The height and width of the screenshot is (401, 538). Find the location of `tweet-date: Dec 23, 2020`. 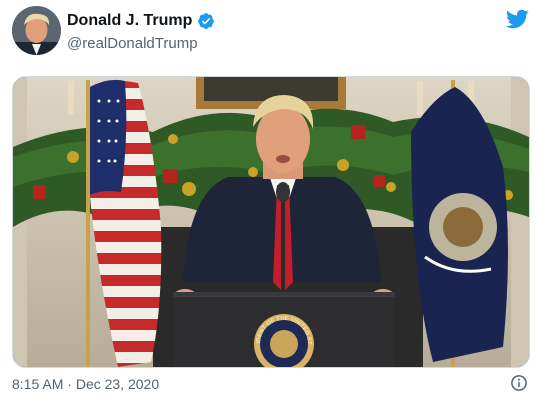

tweet-date: Dec 23, 2020 is located at coordinates (117, 384).